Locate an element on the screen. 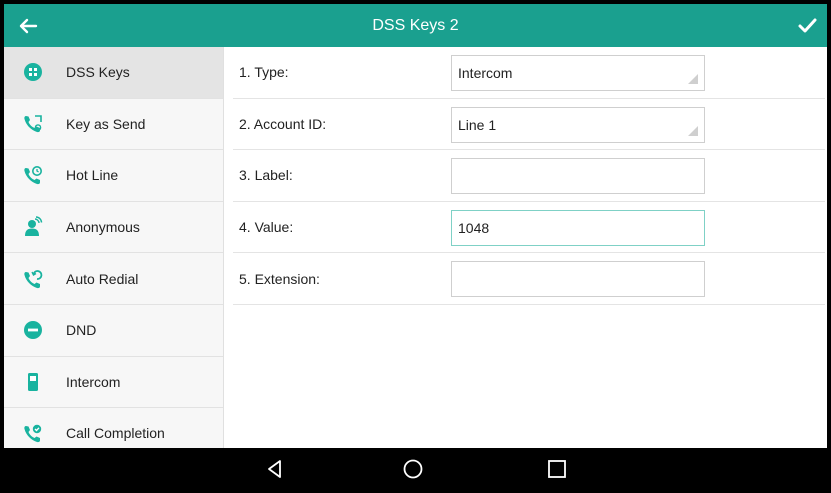 This screenshot has width=831, height=493. sidebar-item-label: DSS Keys is located at coordinates (98, 72).